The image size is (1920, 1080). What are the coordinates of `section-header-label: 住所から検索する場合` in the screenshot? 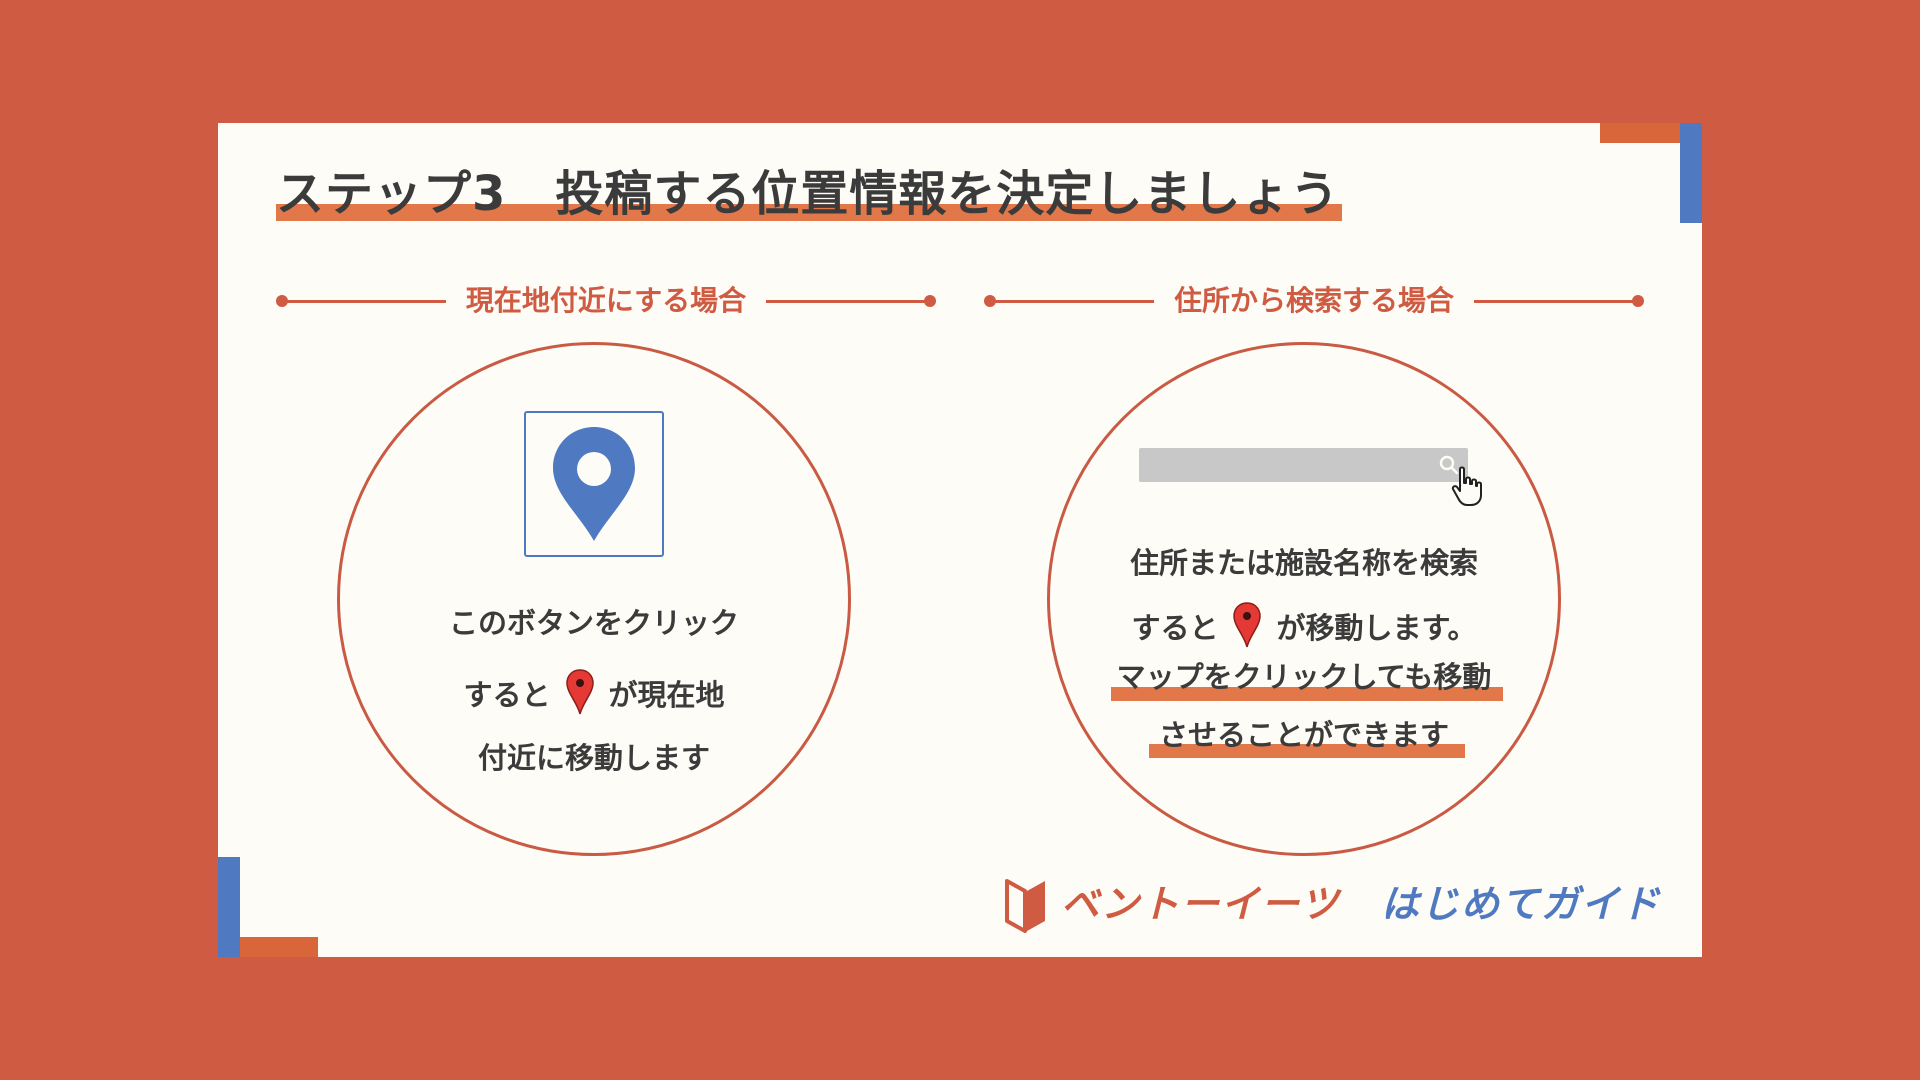 It's located at (1314, 301).